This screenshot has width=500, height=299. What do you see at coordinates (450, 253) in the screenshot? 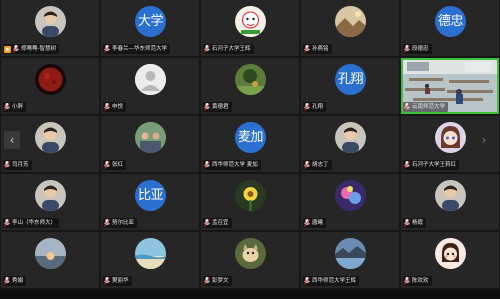
I see `cartoon-girl-icon` at bounding box center [450, 253].